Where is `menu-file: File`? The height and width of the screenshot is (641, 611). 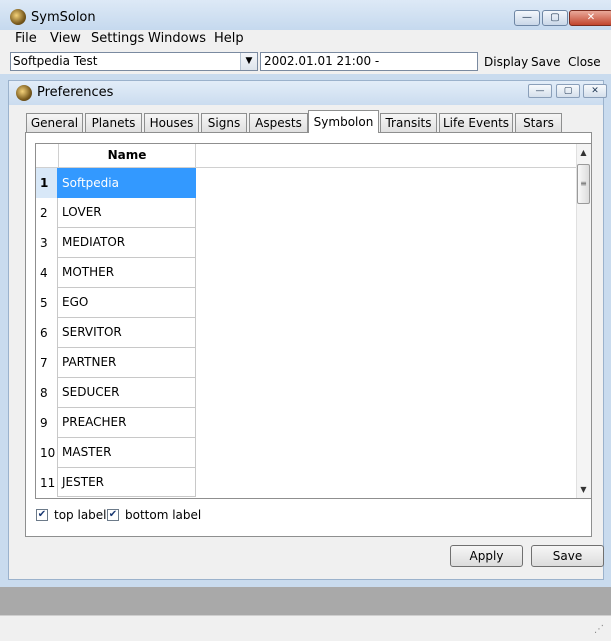
menu-file: File is located at coordinates (26, 38).